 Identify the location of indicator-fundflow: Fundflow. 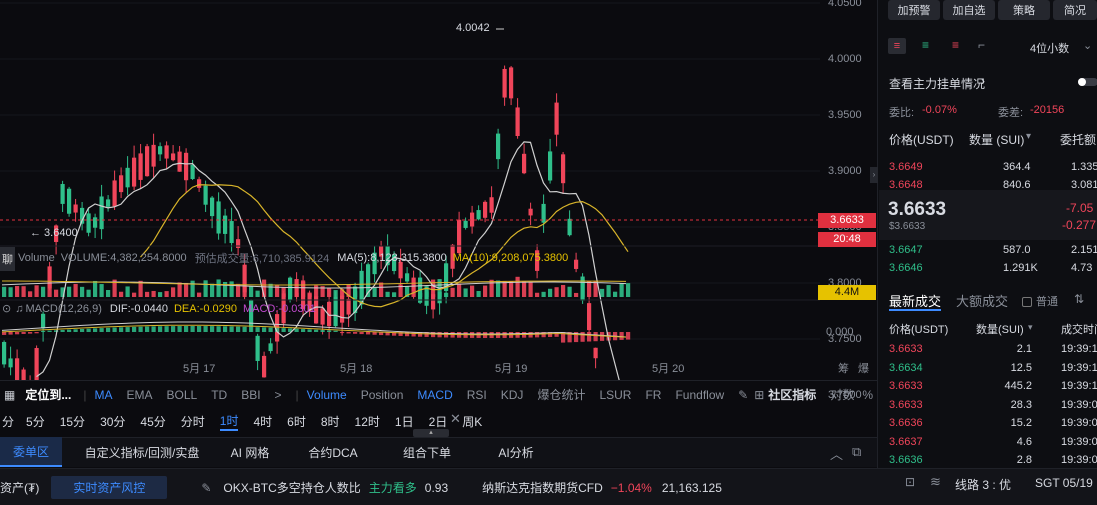
(699, 395).